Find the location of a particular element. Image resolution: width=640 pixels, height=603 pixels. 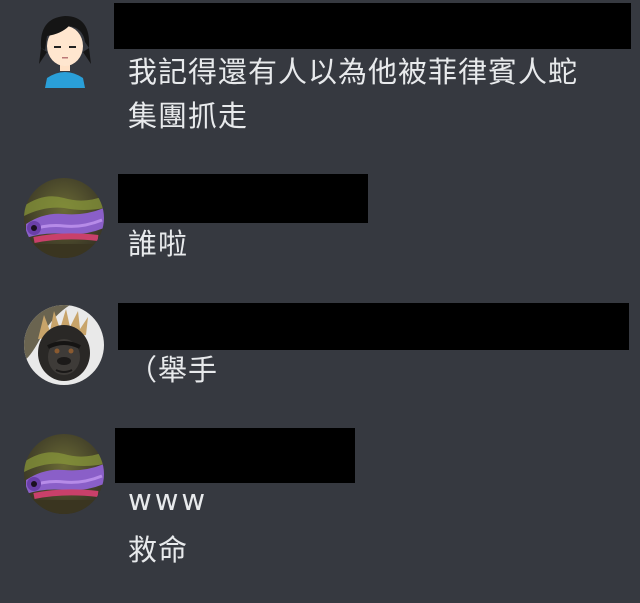

message-text: 我記得還有人以為他被菲律賓人蛇 is located at coordinates (353, 72).